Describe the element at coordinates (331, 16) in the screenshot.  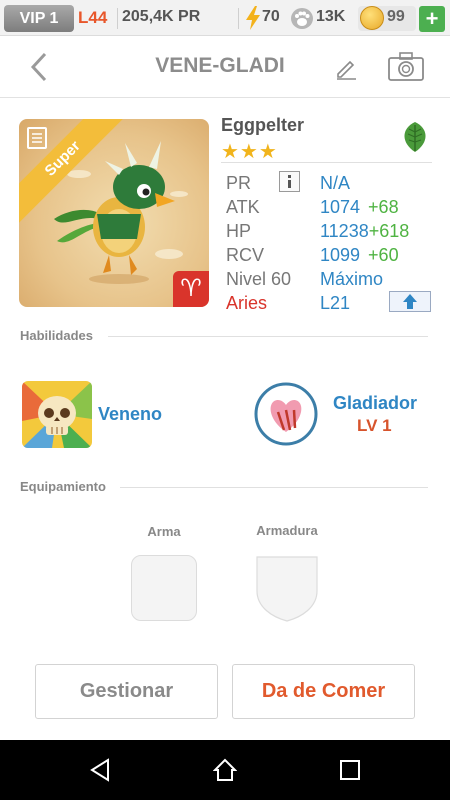
I see `food-count: 13K` at that location.